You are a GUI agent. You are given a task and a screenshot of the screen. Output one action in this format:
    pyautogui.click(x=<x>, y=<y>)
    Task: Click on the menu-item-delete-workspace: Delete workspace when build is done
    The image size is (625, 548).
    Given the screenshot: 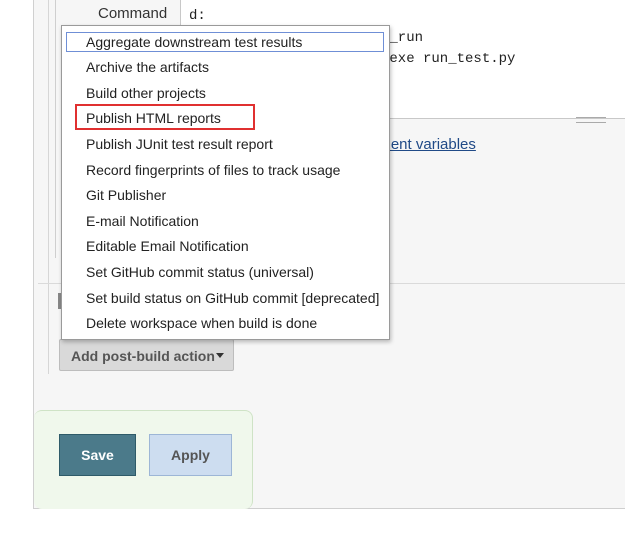 What is the action you would take?
    pyautogui.click(x=201, y=323)
    